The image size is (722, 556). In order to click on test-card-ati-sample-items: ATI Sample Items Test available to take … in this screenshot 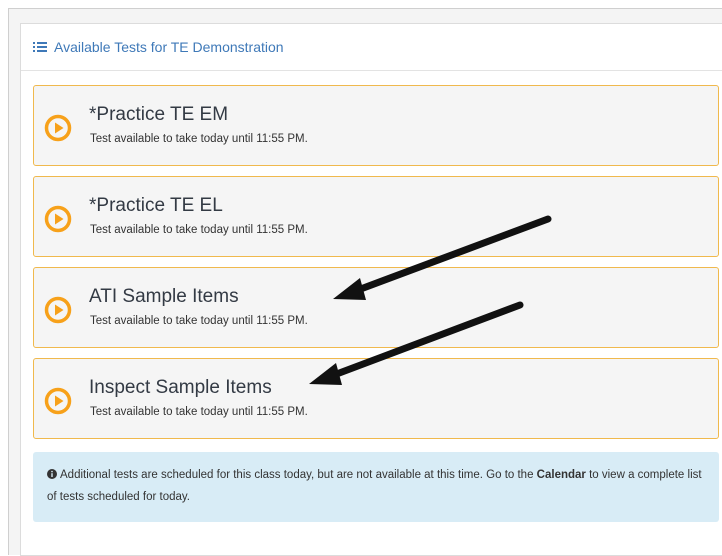, I will do `click(376, 307)`.